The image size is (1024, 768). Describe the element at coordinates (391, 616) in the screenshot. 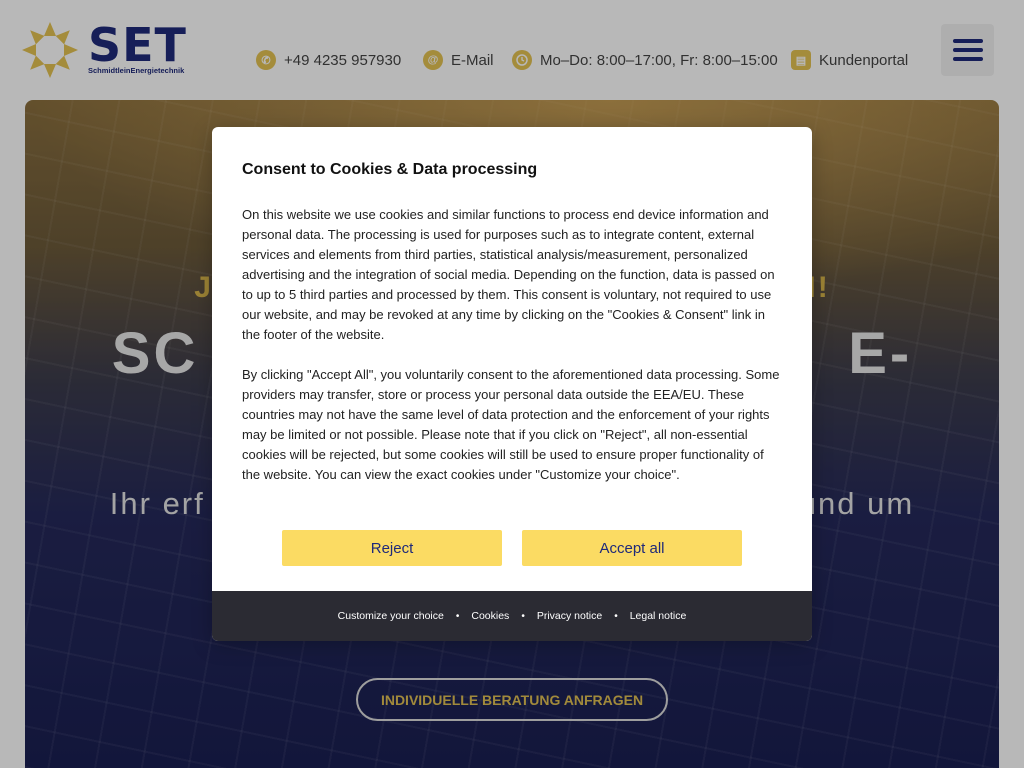

I see `customize-choice-link: Customize your choice` at that location.